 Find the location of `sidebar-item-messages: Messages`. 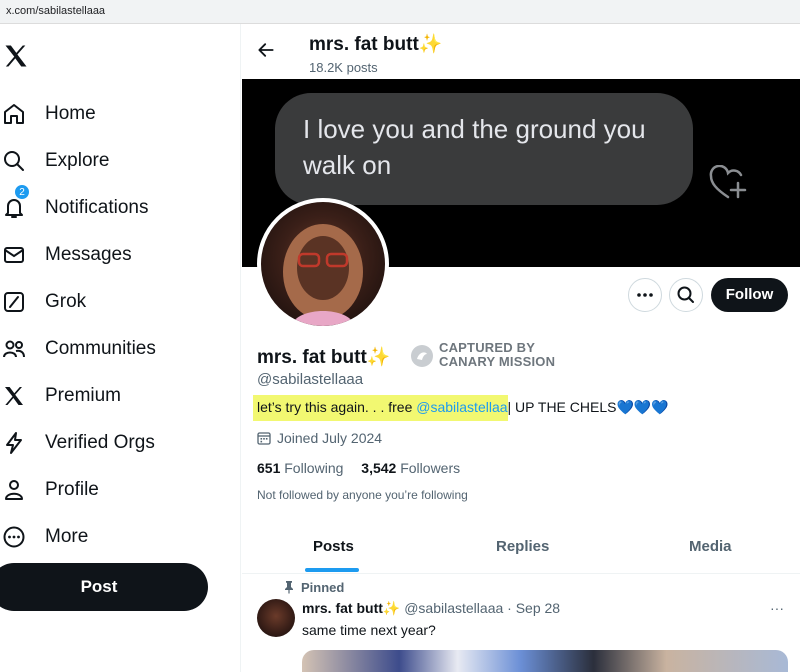

sidebar-item-messages: Messages is located at coordinates (115, 255).